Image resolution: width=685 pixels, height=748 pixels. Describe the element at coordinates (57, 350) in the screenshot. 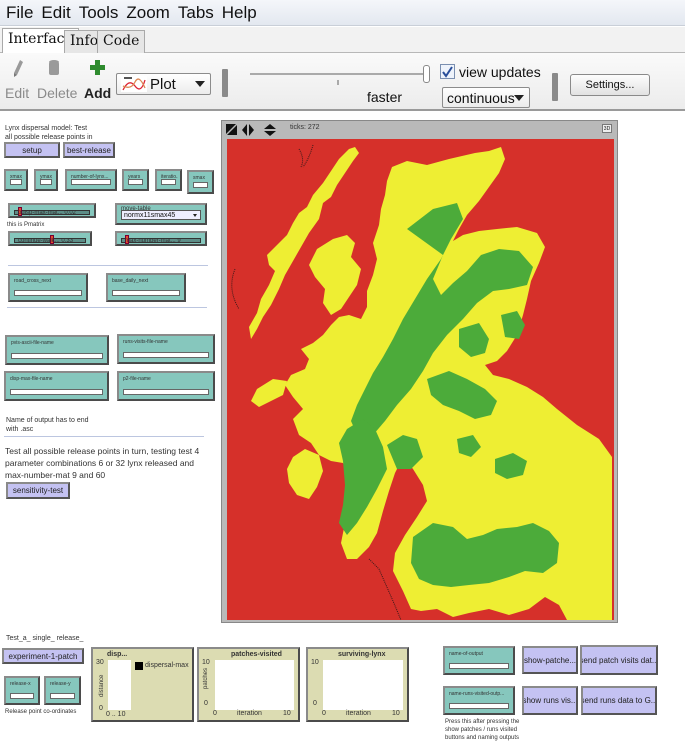

I see `input-pvis-ascii-file-name: pvis-ascii-file-name` at that location.